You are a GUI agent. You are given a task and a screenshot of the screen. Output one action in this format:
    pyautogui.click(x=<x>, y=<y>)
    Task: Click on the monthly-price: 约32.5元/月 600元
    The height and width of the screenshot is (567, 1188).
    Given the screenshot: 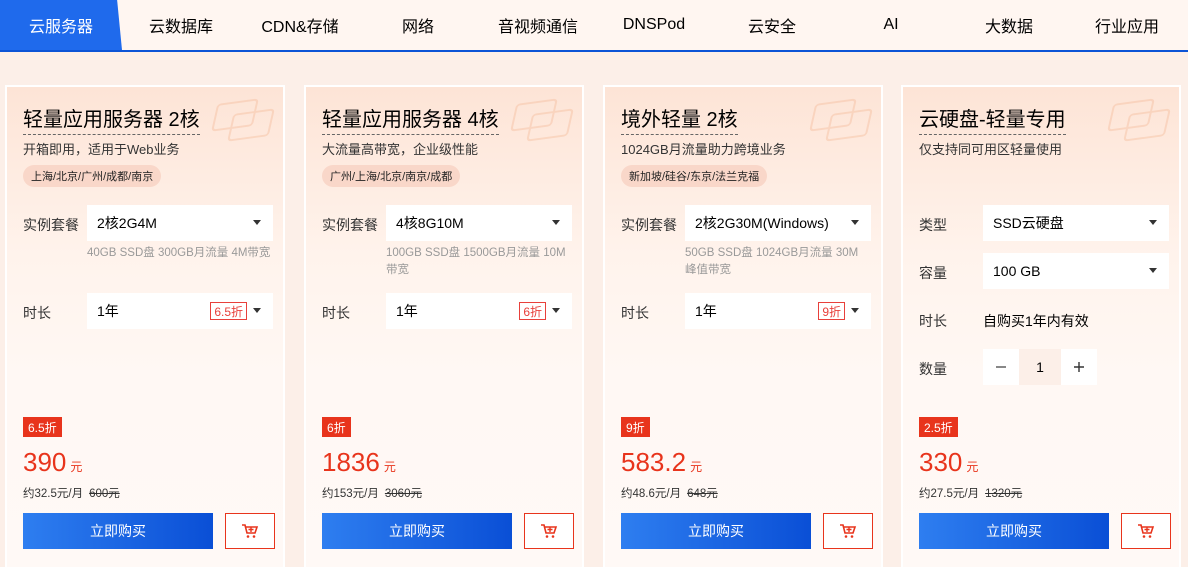 What is the action you would take?
    pyautogui.click(x=71, y=493)
    